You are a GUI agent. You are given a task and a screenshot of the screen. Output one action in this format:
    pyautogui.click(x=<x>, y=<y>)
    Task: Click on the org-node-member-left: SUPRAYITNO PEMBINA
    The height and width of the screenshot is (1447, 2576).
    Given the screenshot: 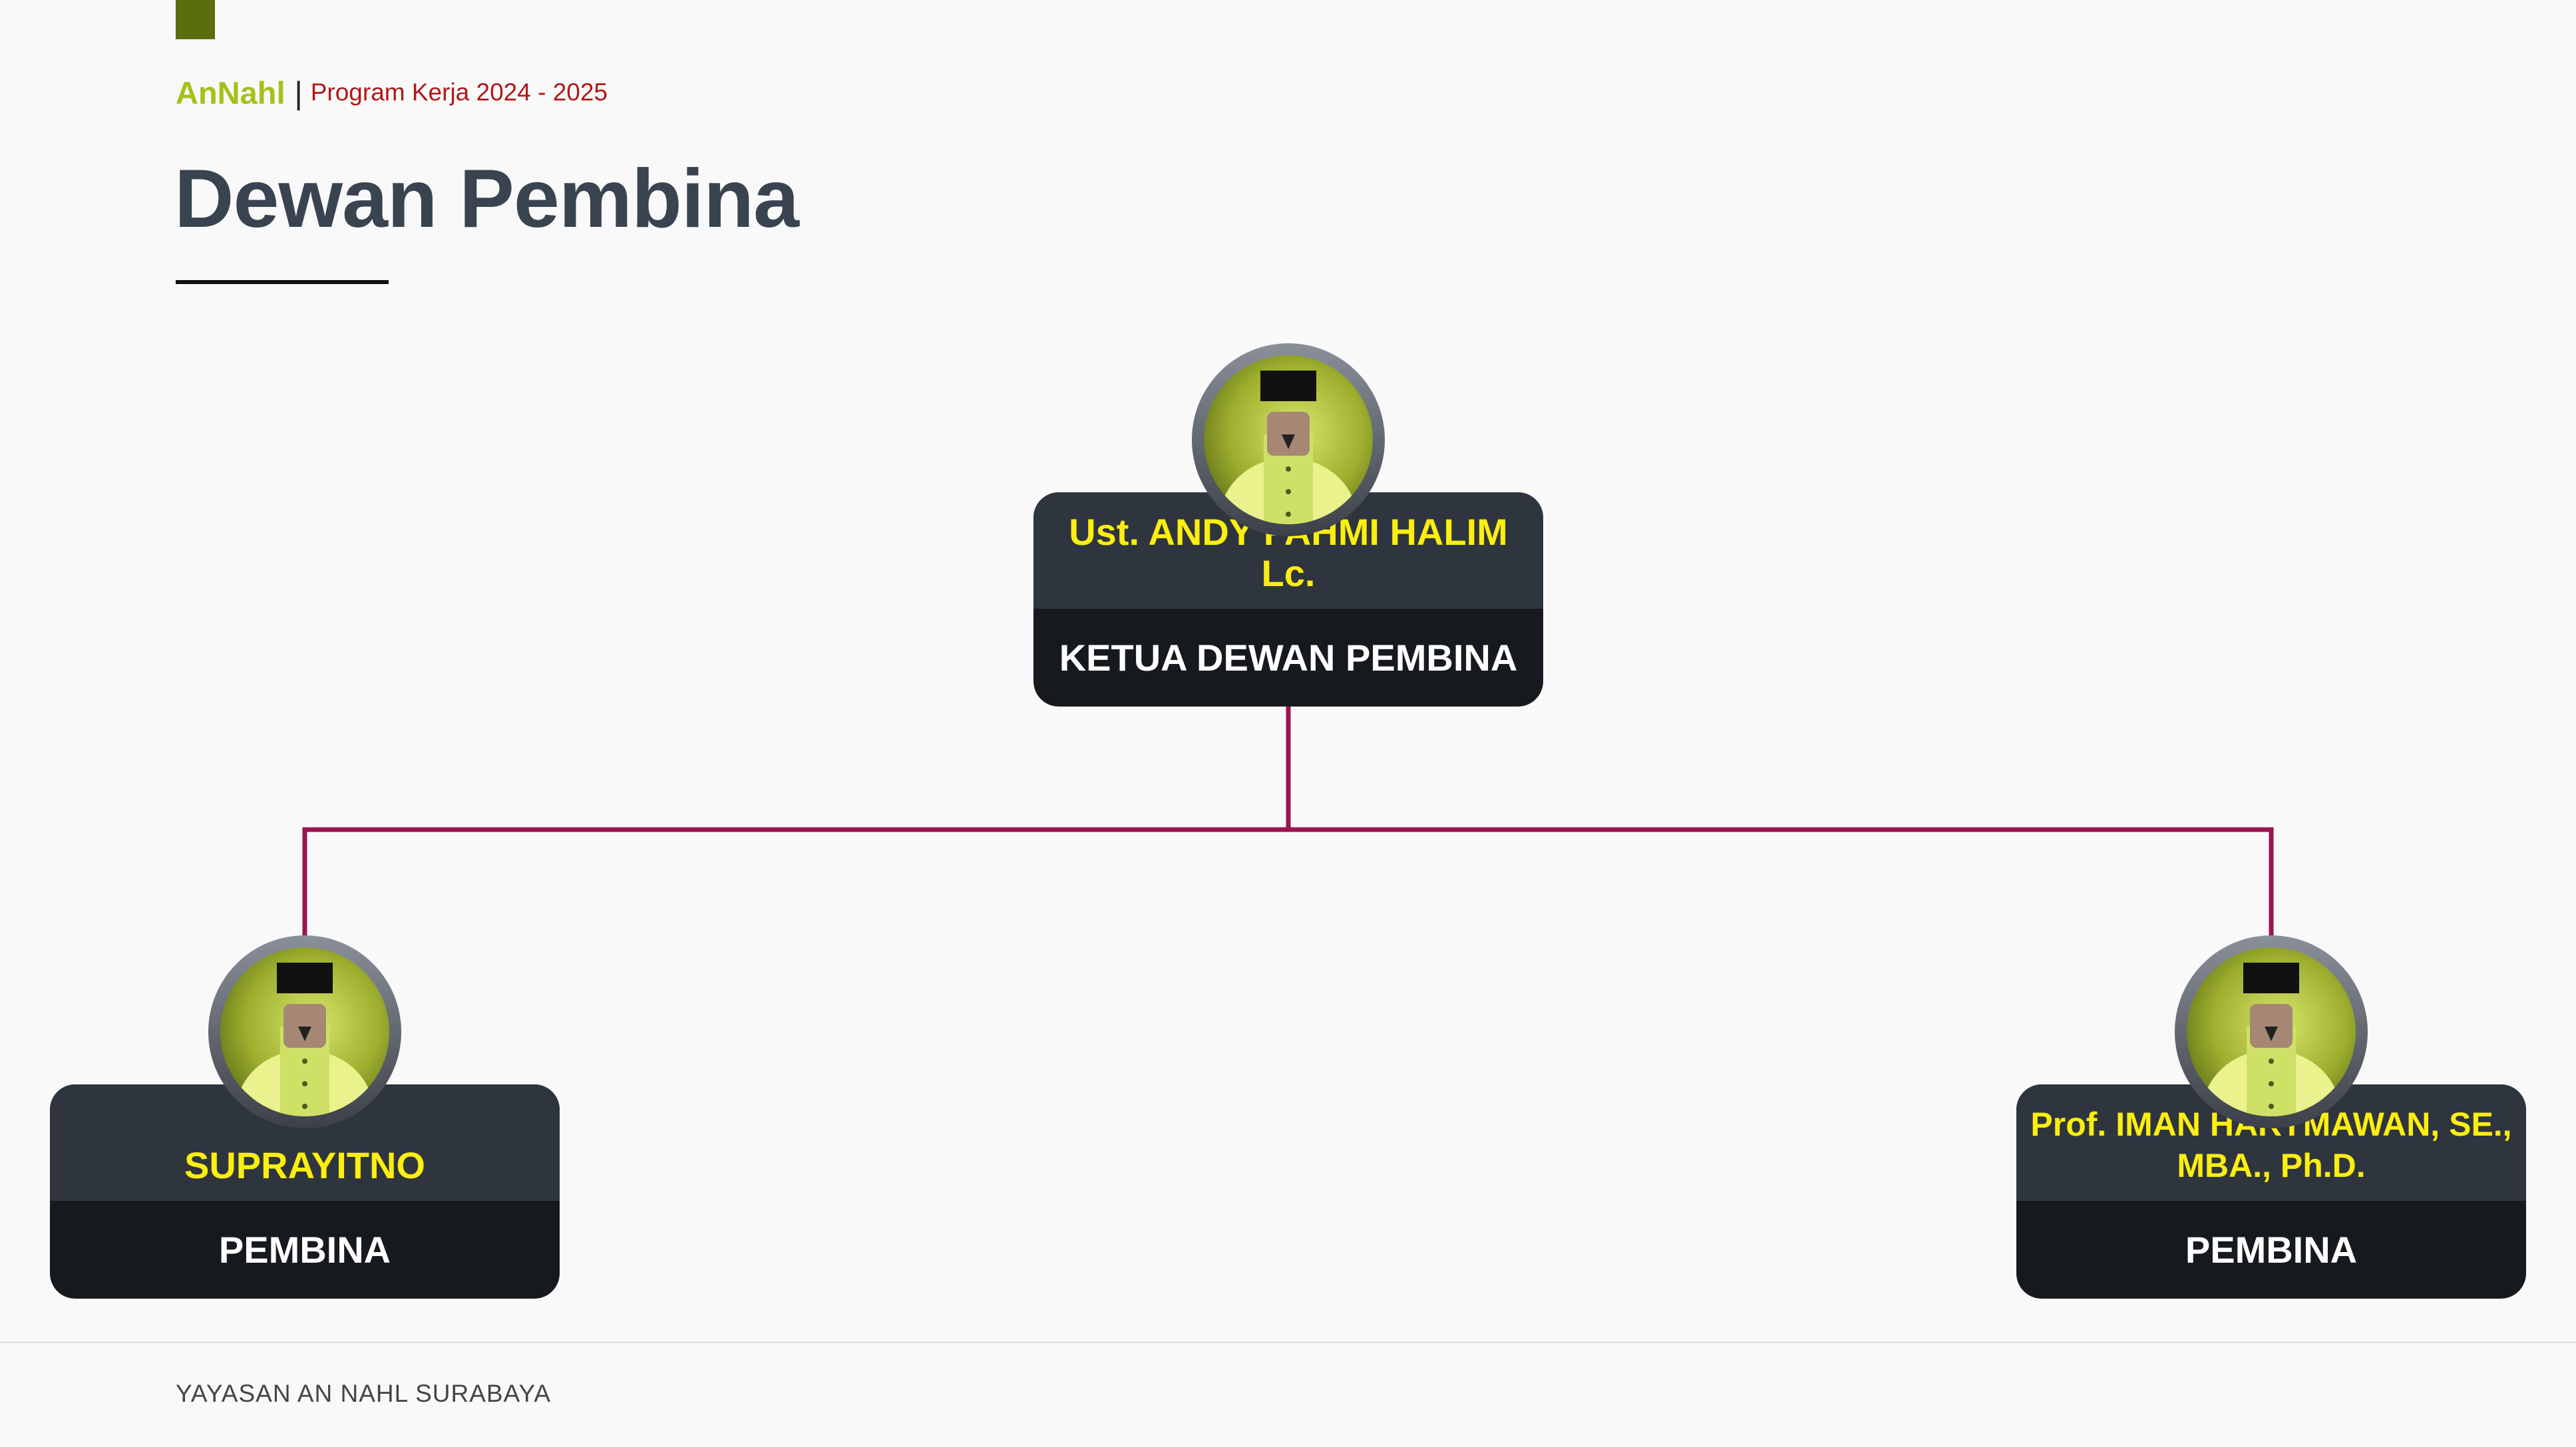 What is the action you would take?
    pyautogui.click(x=305, y=1117)
    